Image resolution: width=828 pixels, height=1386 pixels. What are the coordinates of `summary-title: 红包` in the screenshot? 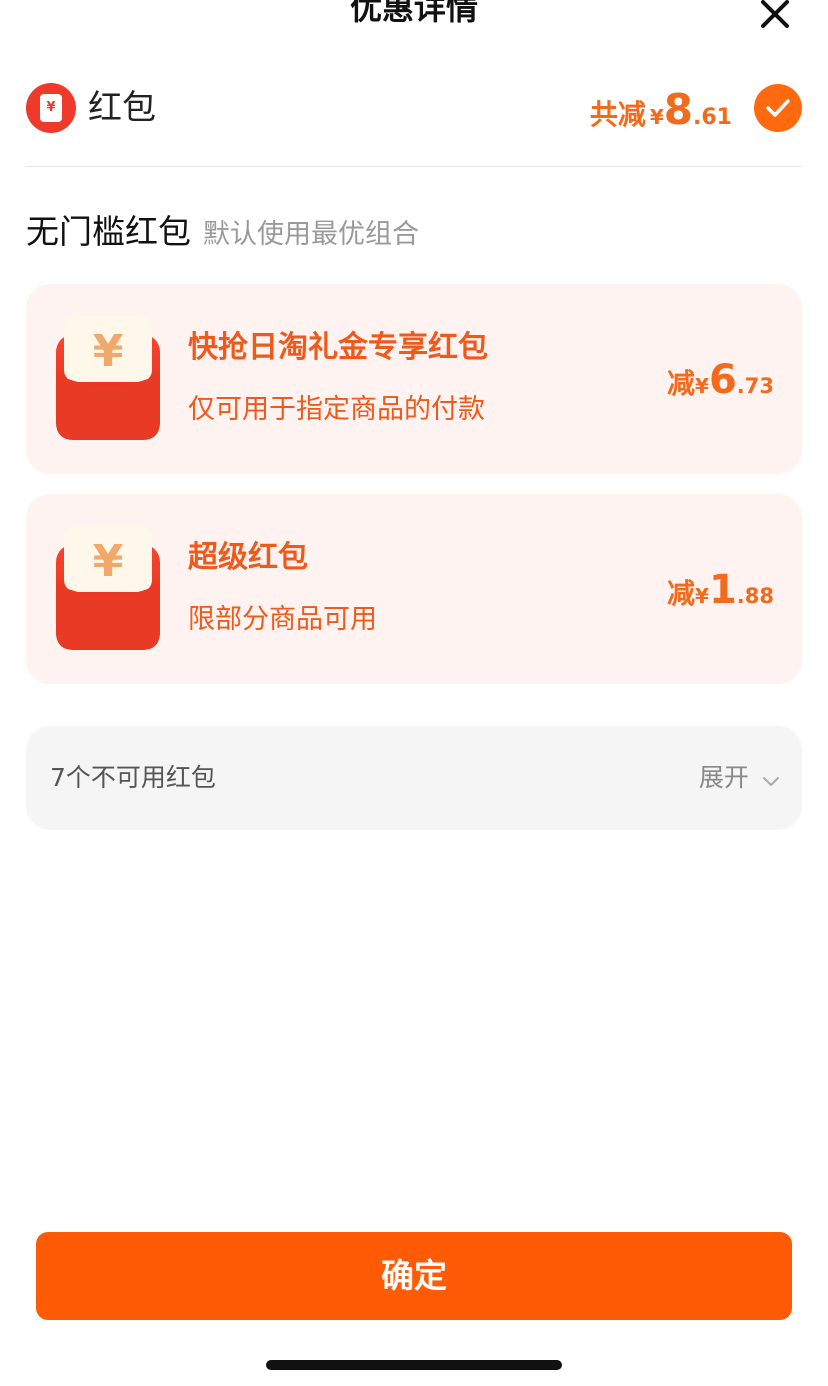 It's located at (122, 108).